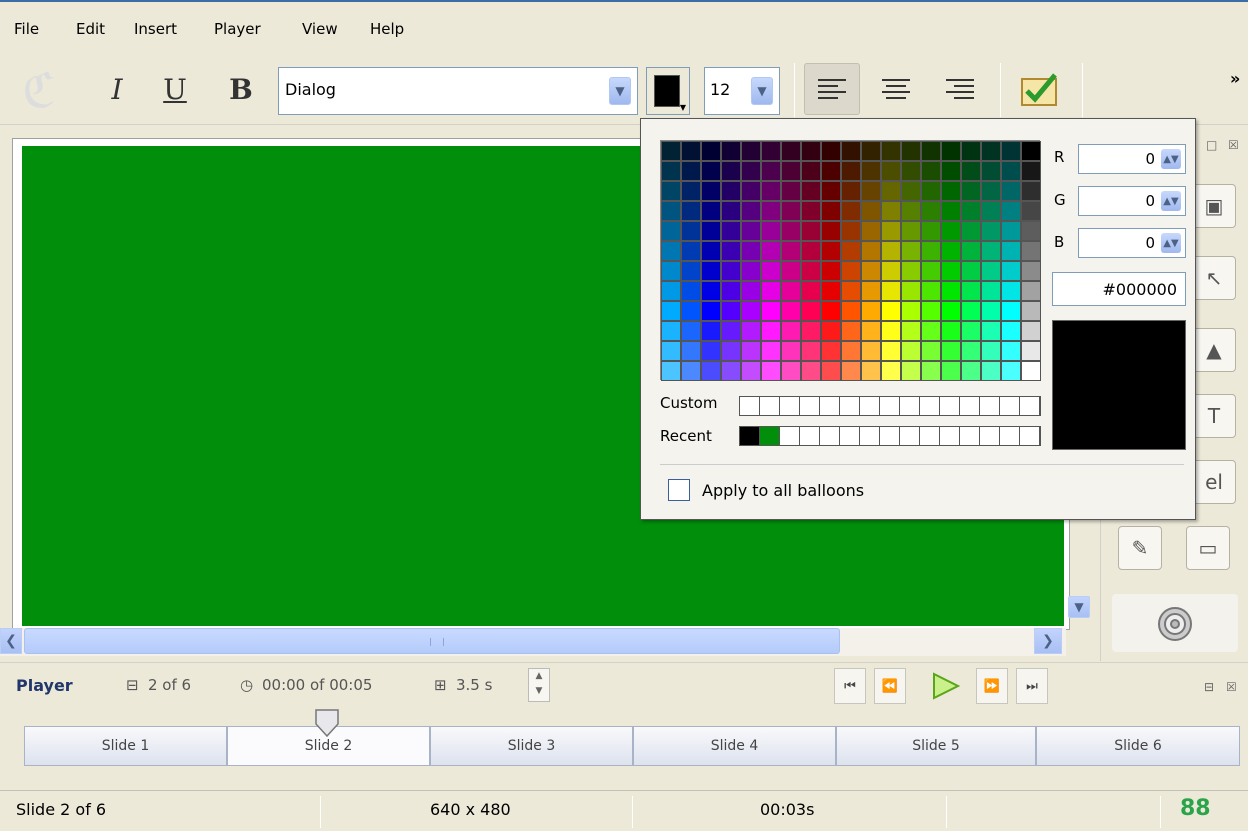 The width and height of the screenshot is (1248, 831). Describe the element at coordinates (327, 723) in the screenshot. I see `playhead-handle` at that location.